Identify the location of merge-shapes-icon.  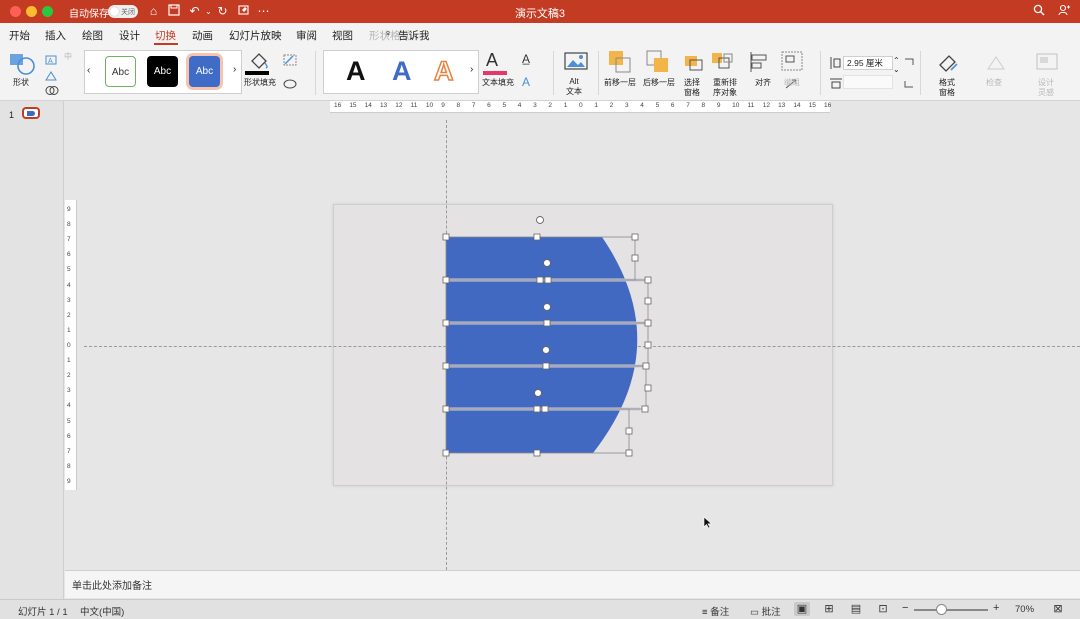
(52, 92).